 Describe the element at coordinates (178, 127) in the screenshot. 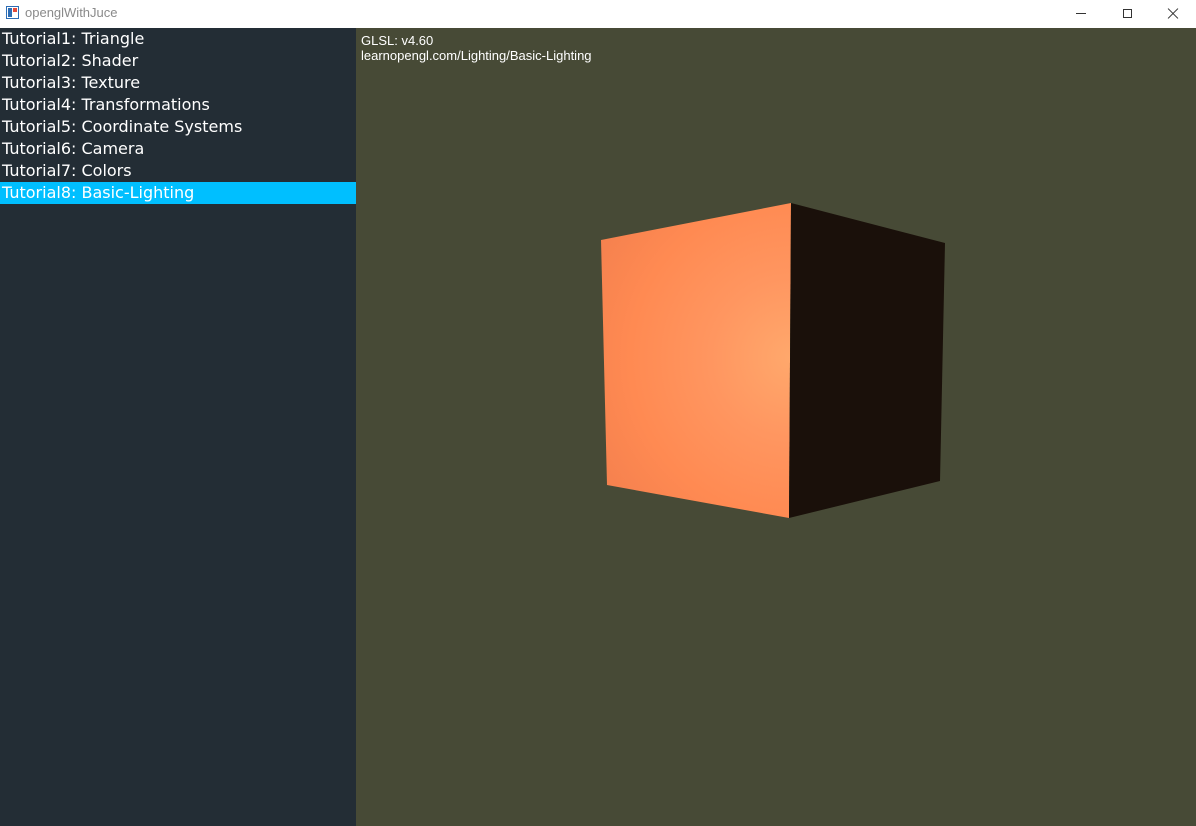

I see `sidebar-item-coordinate-systems: Tutorial5: Coordinate Systems` at that location.